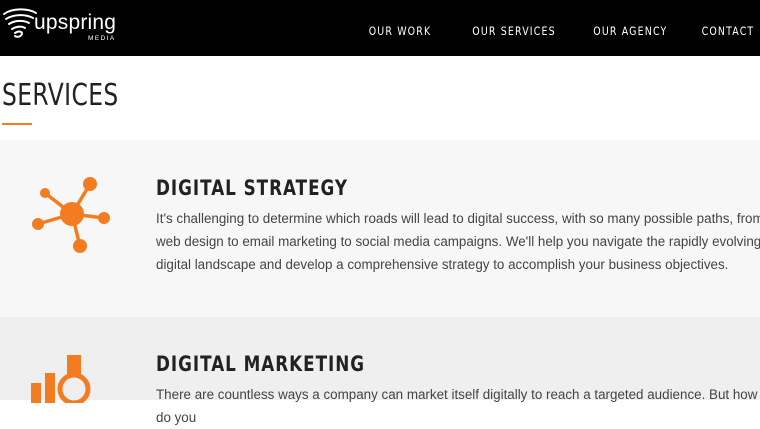 This screenshot has height=429, width=760. I want to click on logo-wordmark: upspring, so click(75, 22).